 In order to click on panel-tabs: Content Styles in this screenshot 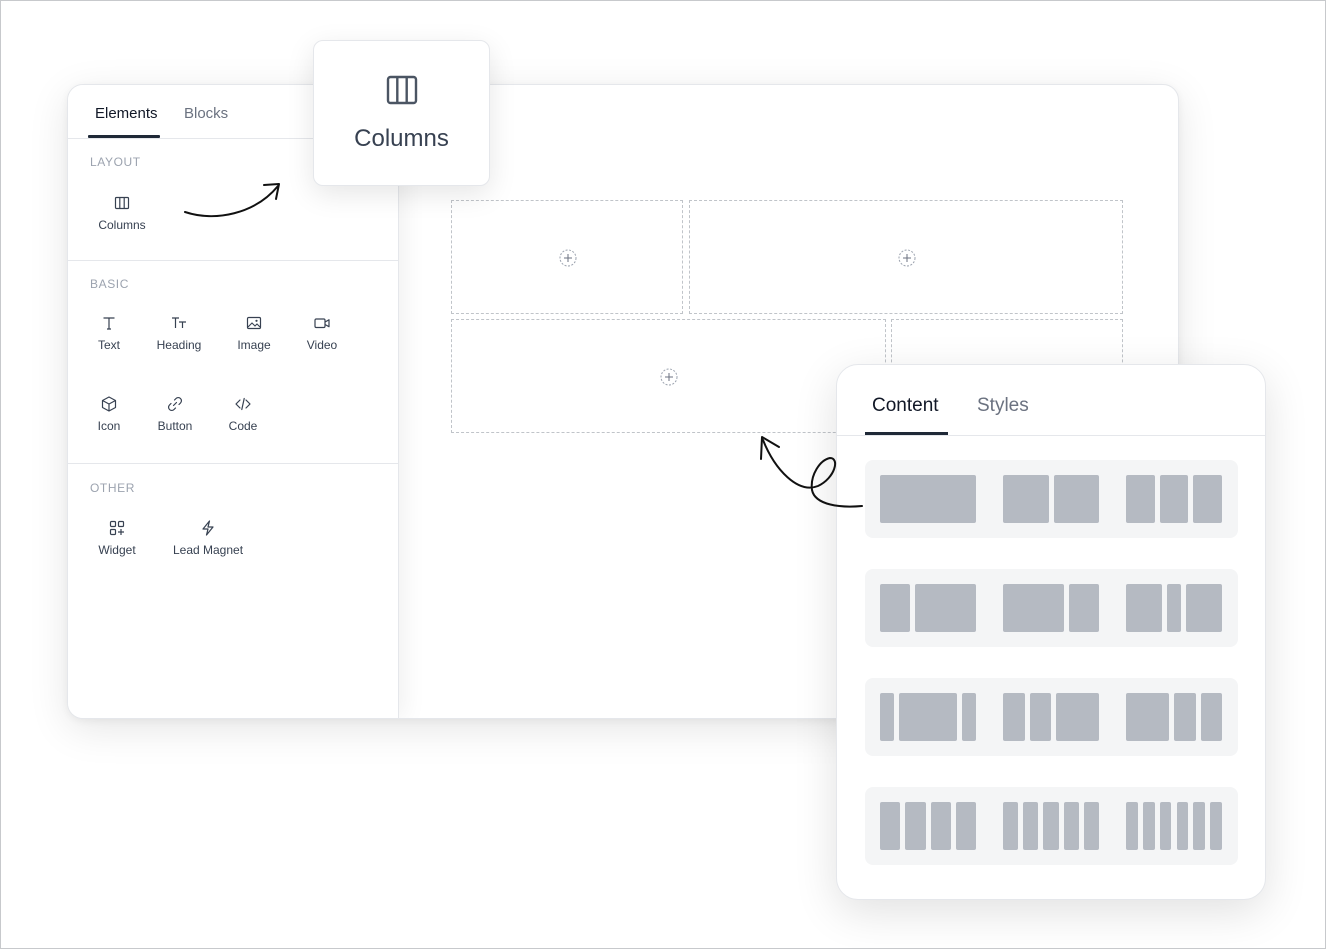, I will do `click(1051, 400)`.